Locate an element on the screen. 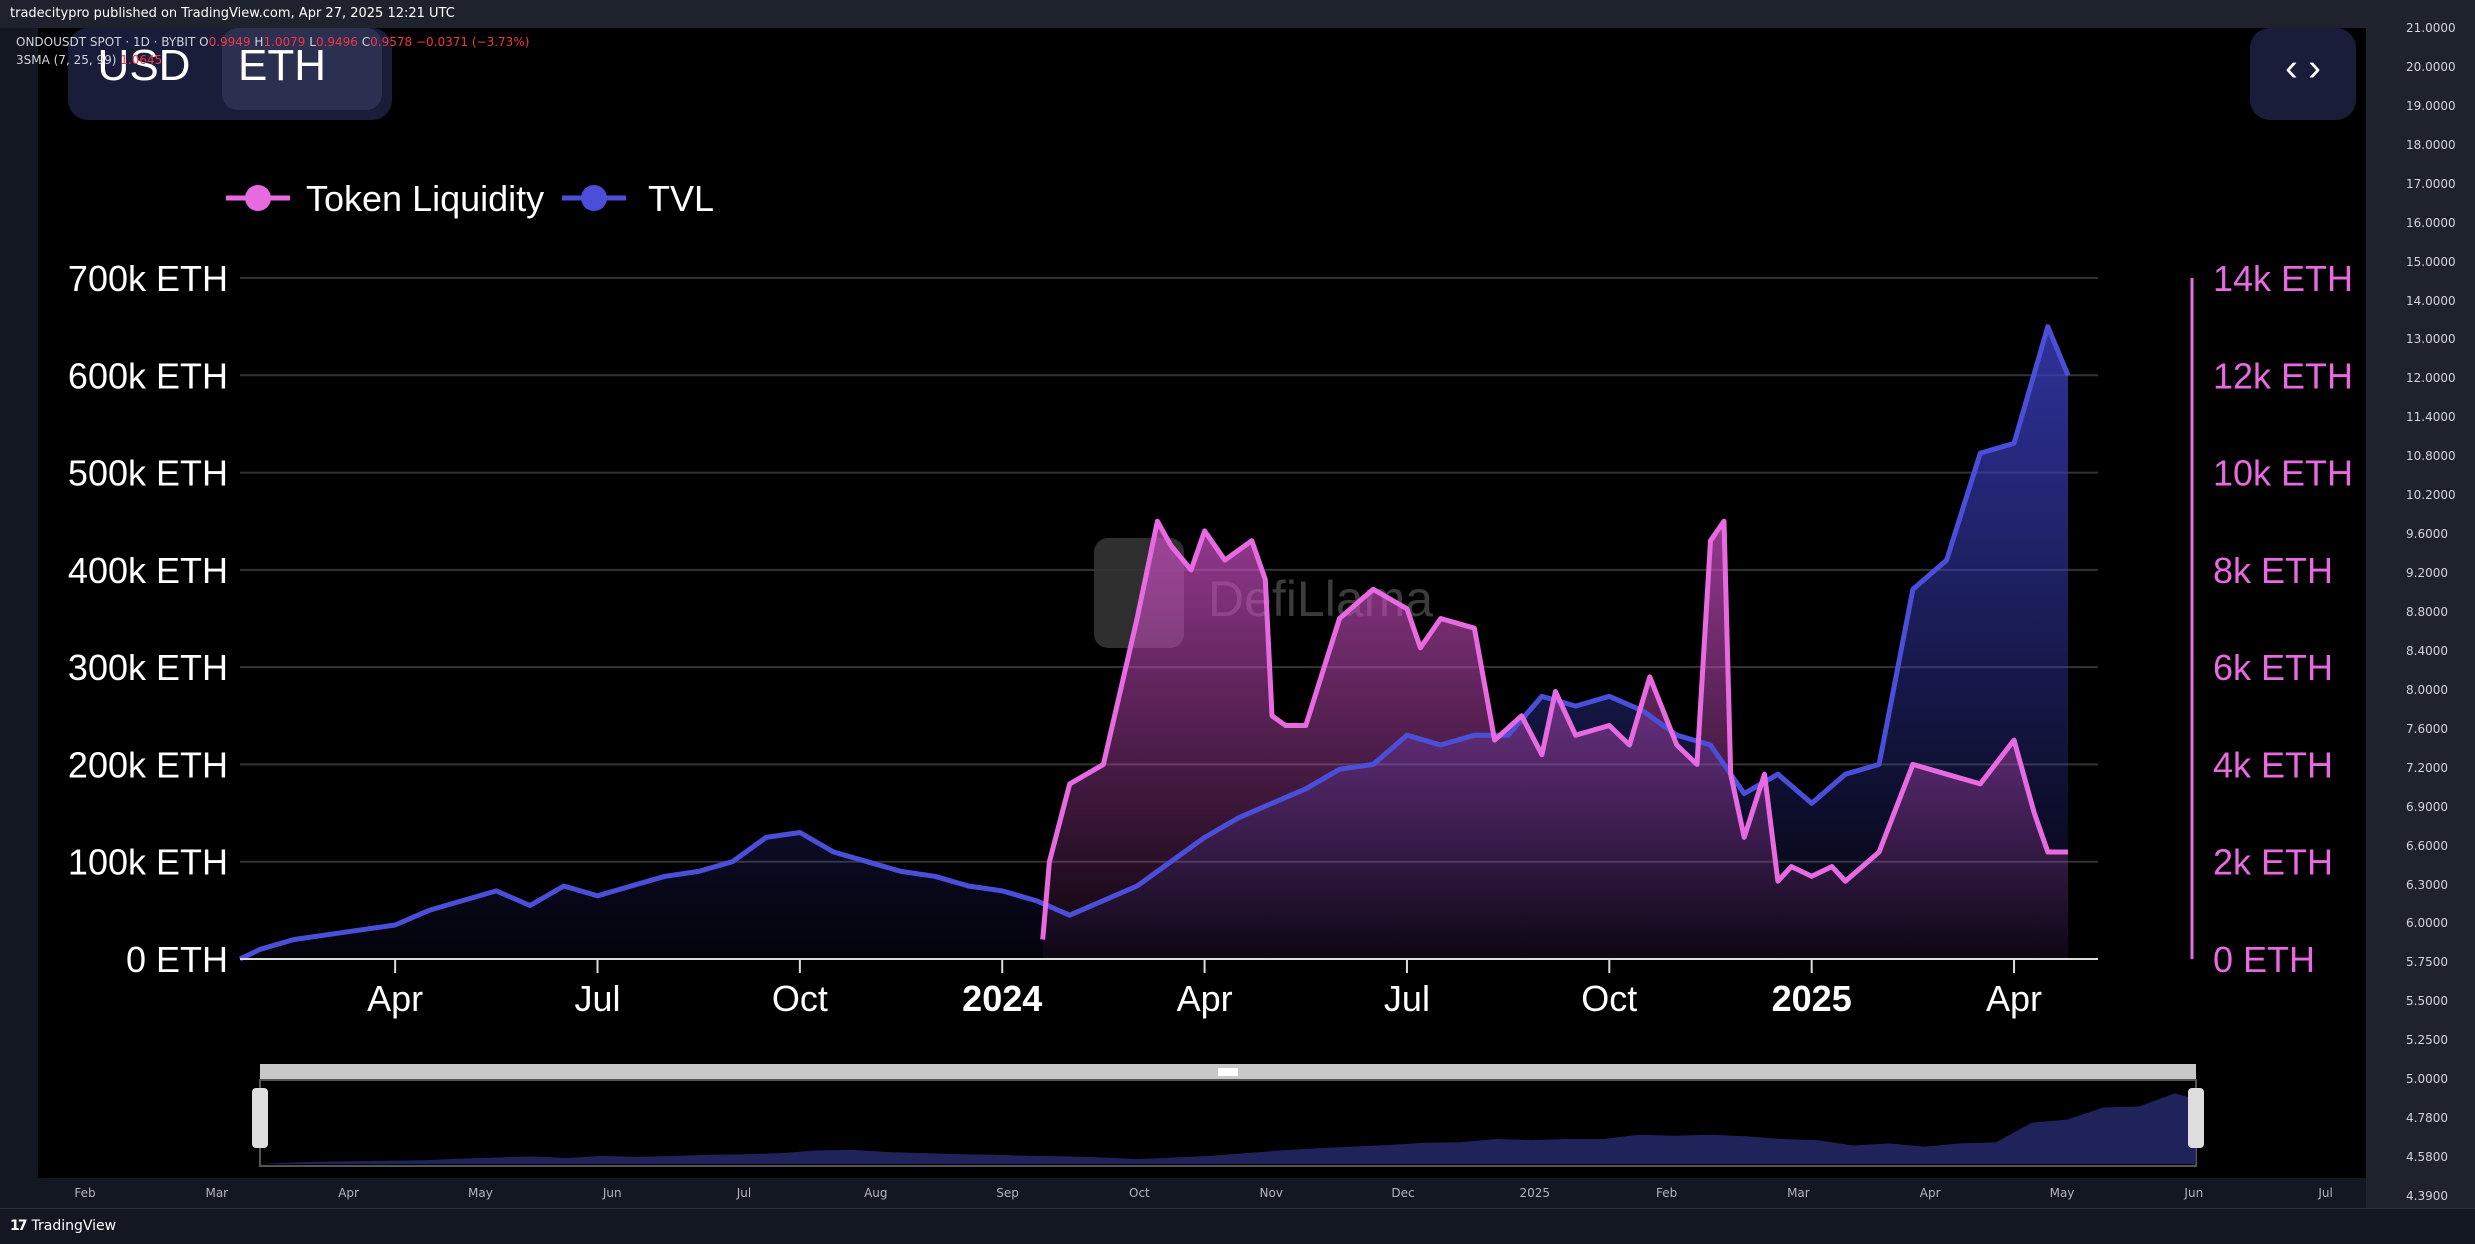 The height and width of the screenshot is (1244, 2475). right-axis-tick: 8k ETH is located at coordinates (2273, 570).